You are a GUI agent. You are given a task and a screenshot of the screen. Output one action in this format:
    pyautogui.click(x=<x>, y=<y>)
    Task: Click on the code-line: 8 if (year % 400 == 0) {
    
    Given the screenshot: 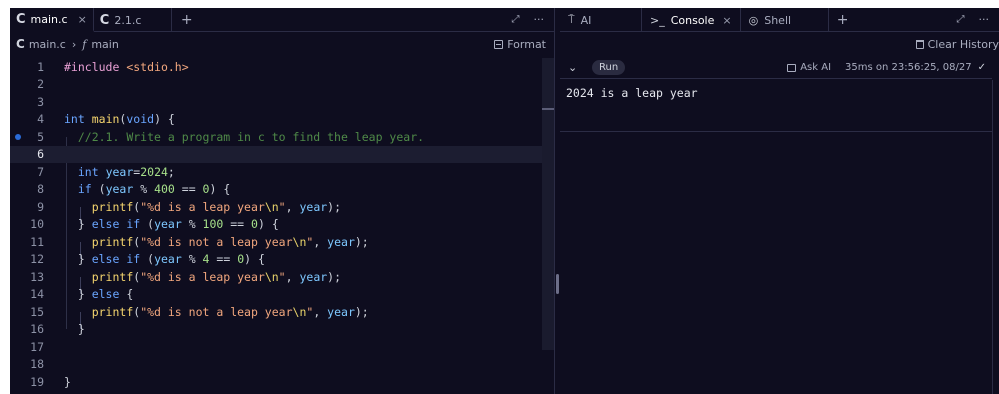 What is the action you would take?
    pyautogui.click(x=276, y=190)
    